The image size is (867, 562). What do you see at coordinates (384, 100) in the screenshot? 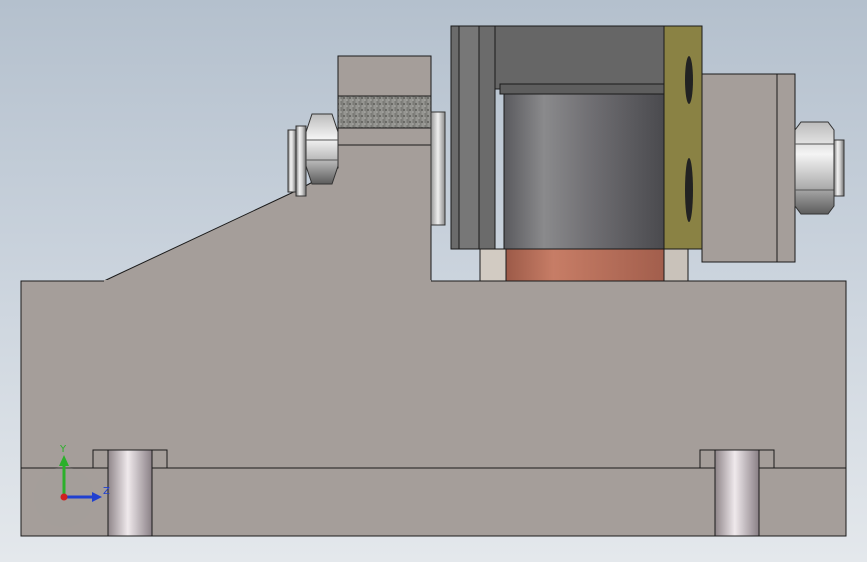
I see `clamp-block` at bounding box center [384, 100].